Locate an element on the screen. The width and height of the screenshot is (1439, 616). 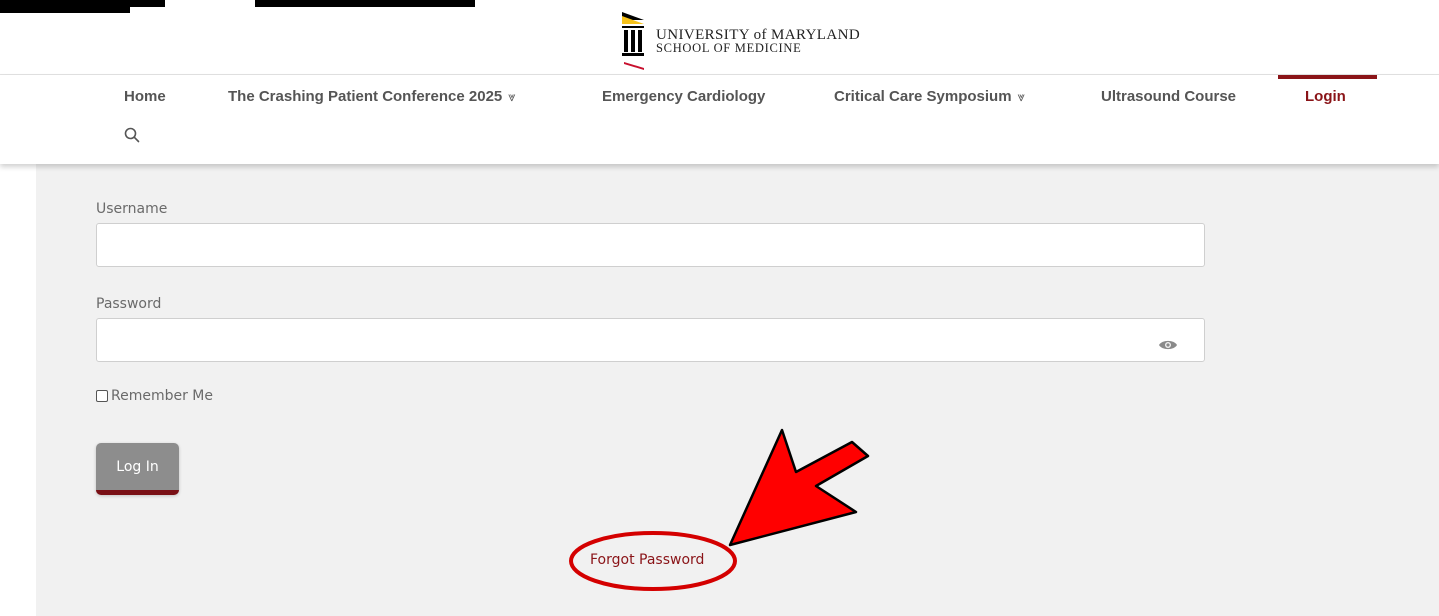
remember-me-label: Remember Me is located at coordinates (162, 396).